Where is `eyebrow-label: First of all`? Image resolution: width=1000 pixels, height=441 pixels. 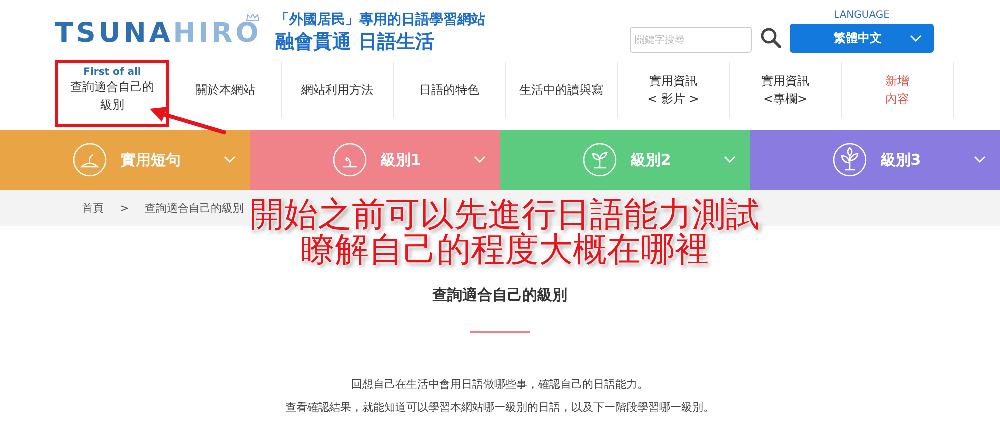 eyebrow-label: First of all is located at coordinates (113, 72).